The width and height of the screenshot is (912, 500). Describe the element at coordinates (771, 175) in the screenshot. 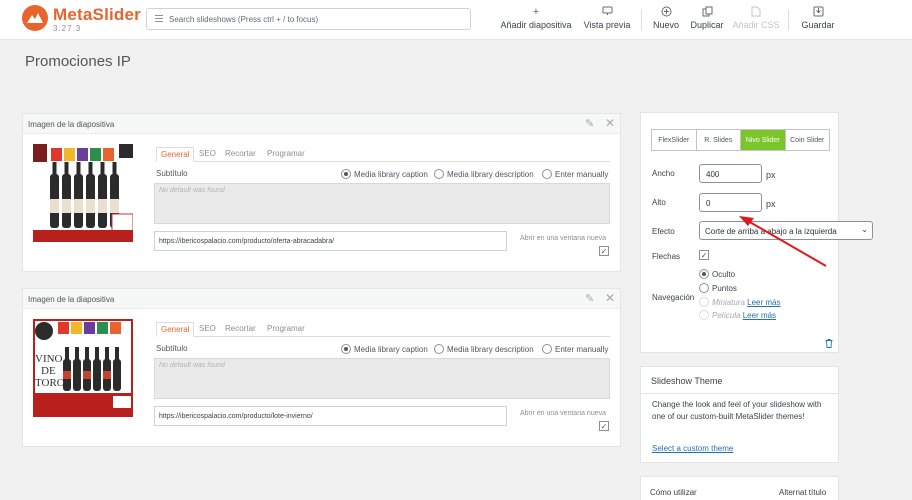

I see `width-unit: px` at that location.